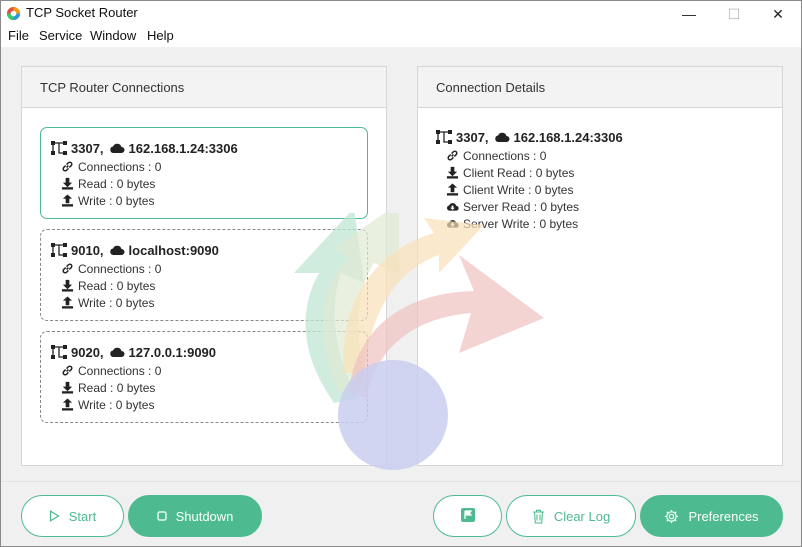 The image size is (802, 547). What do you see at coordinates (204, 87) in the screenshot?
I see `router-connections-title: TCP Router Connections` at bounding box center [204, 87].